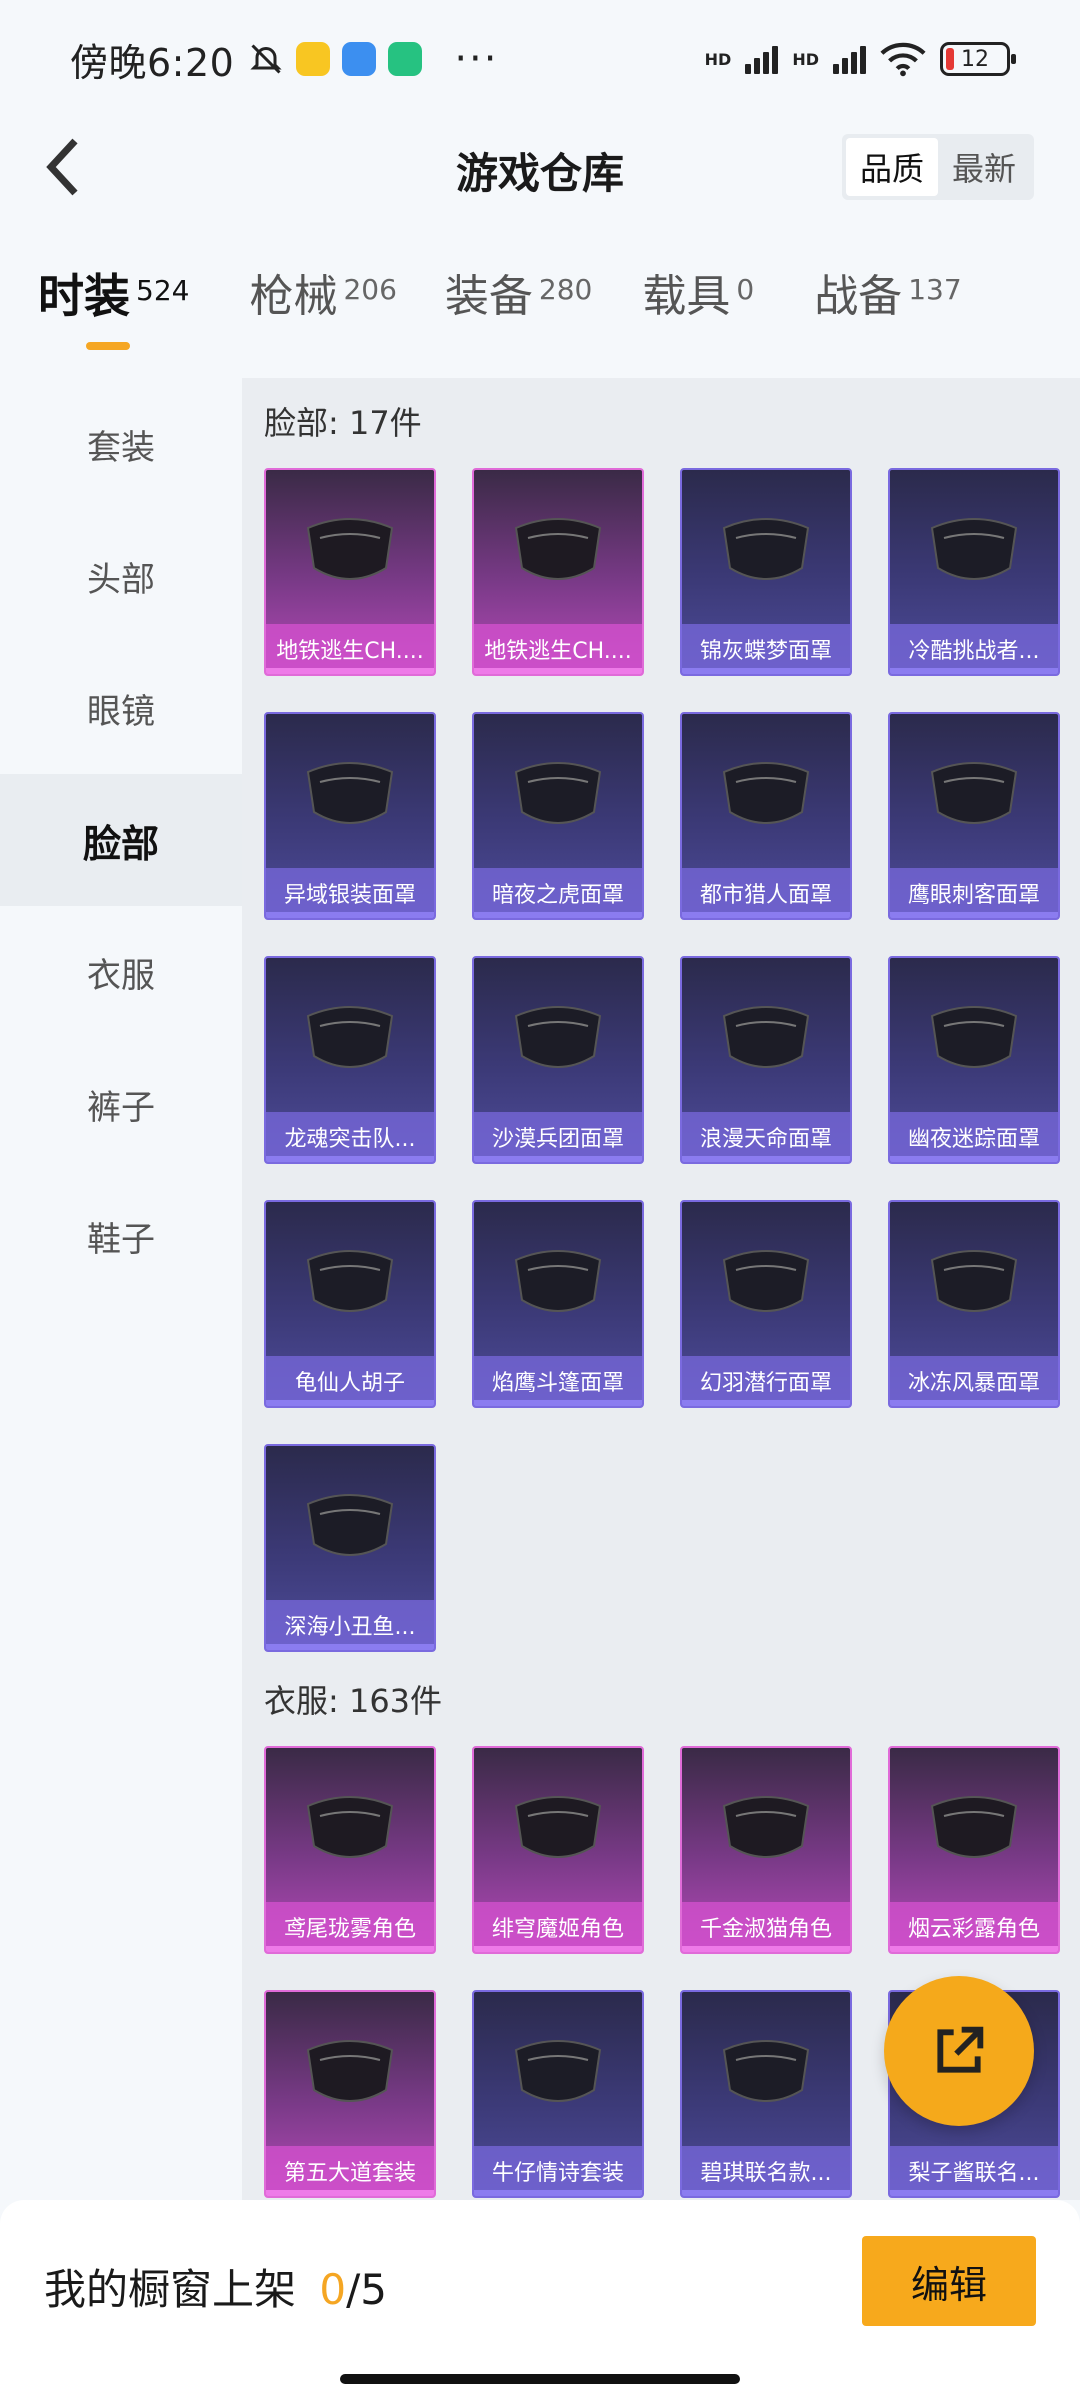 Image resolution: width=1080 pixels, height=2400 pixels. Describe the element at coordinates (558, 1277) in the screenshot. I see `black-gold-mask-icon` at that location.